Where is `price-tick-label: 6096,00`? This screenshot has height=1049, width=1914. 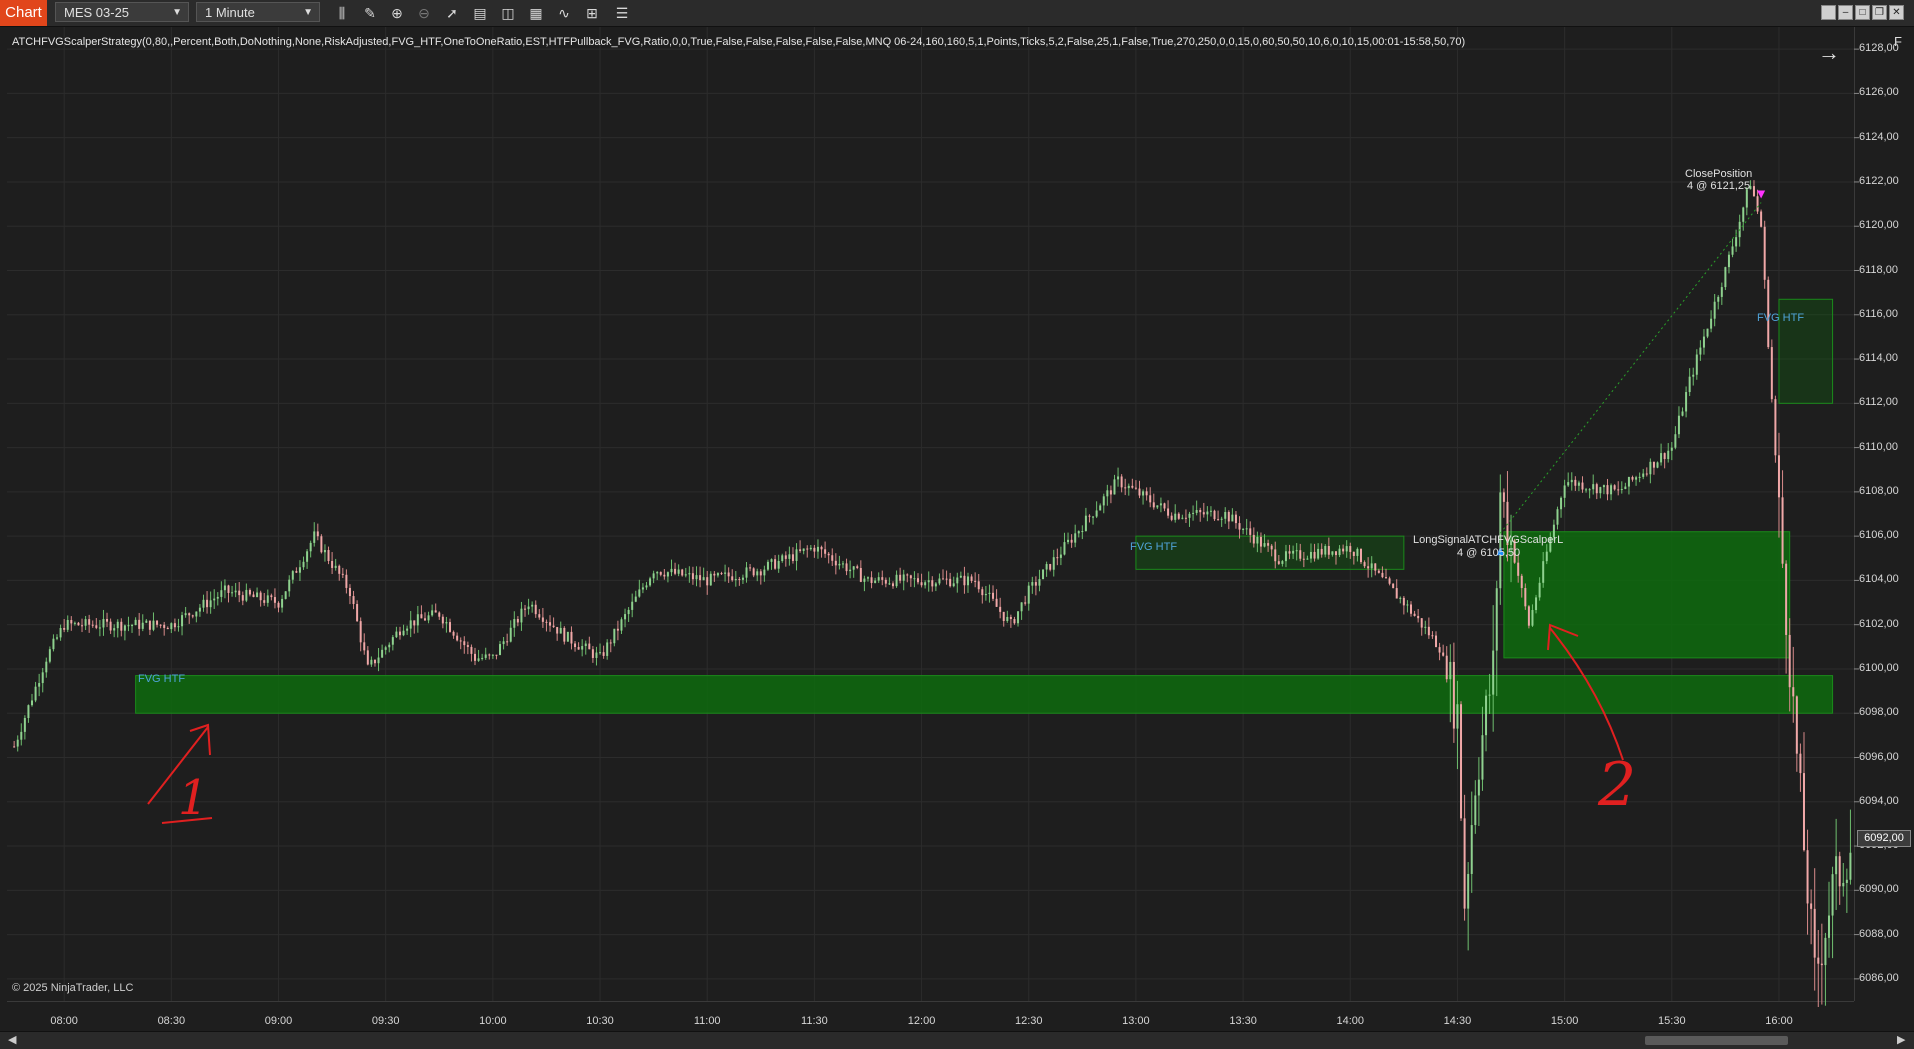 price-tick-label: 6096,00 is located at coordinates (1879, 756).